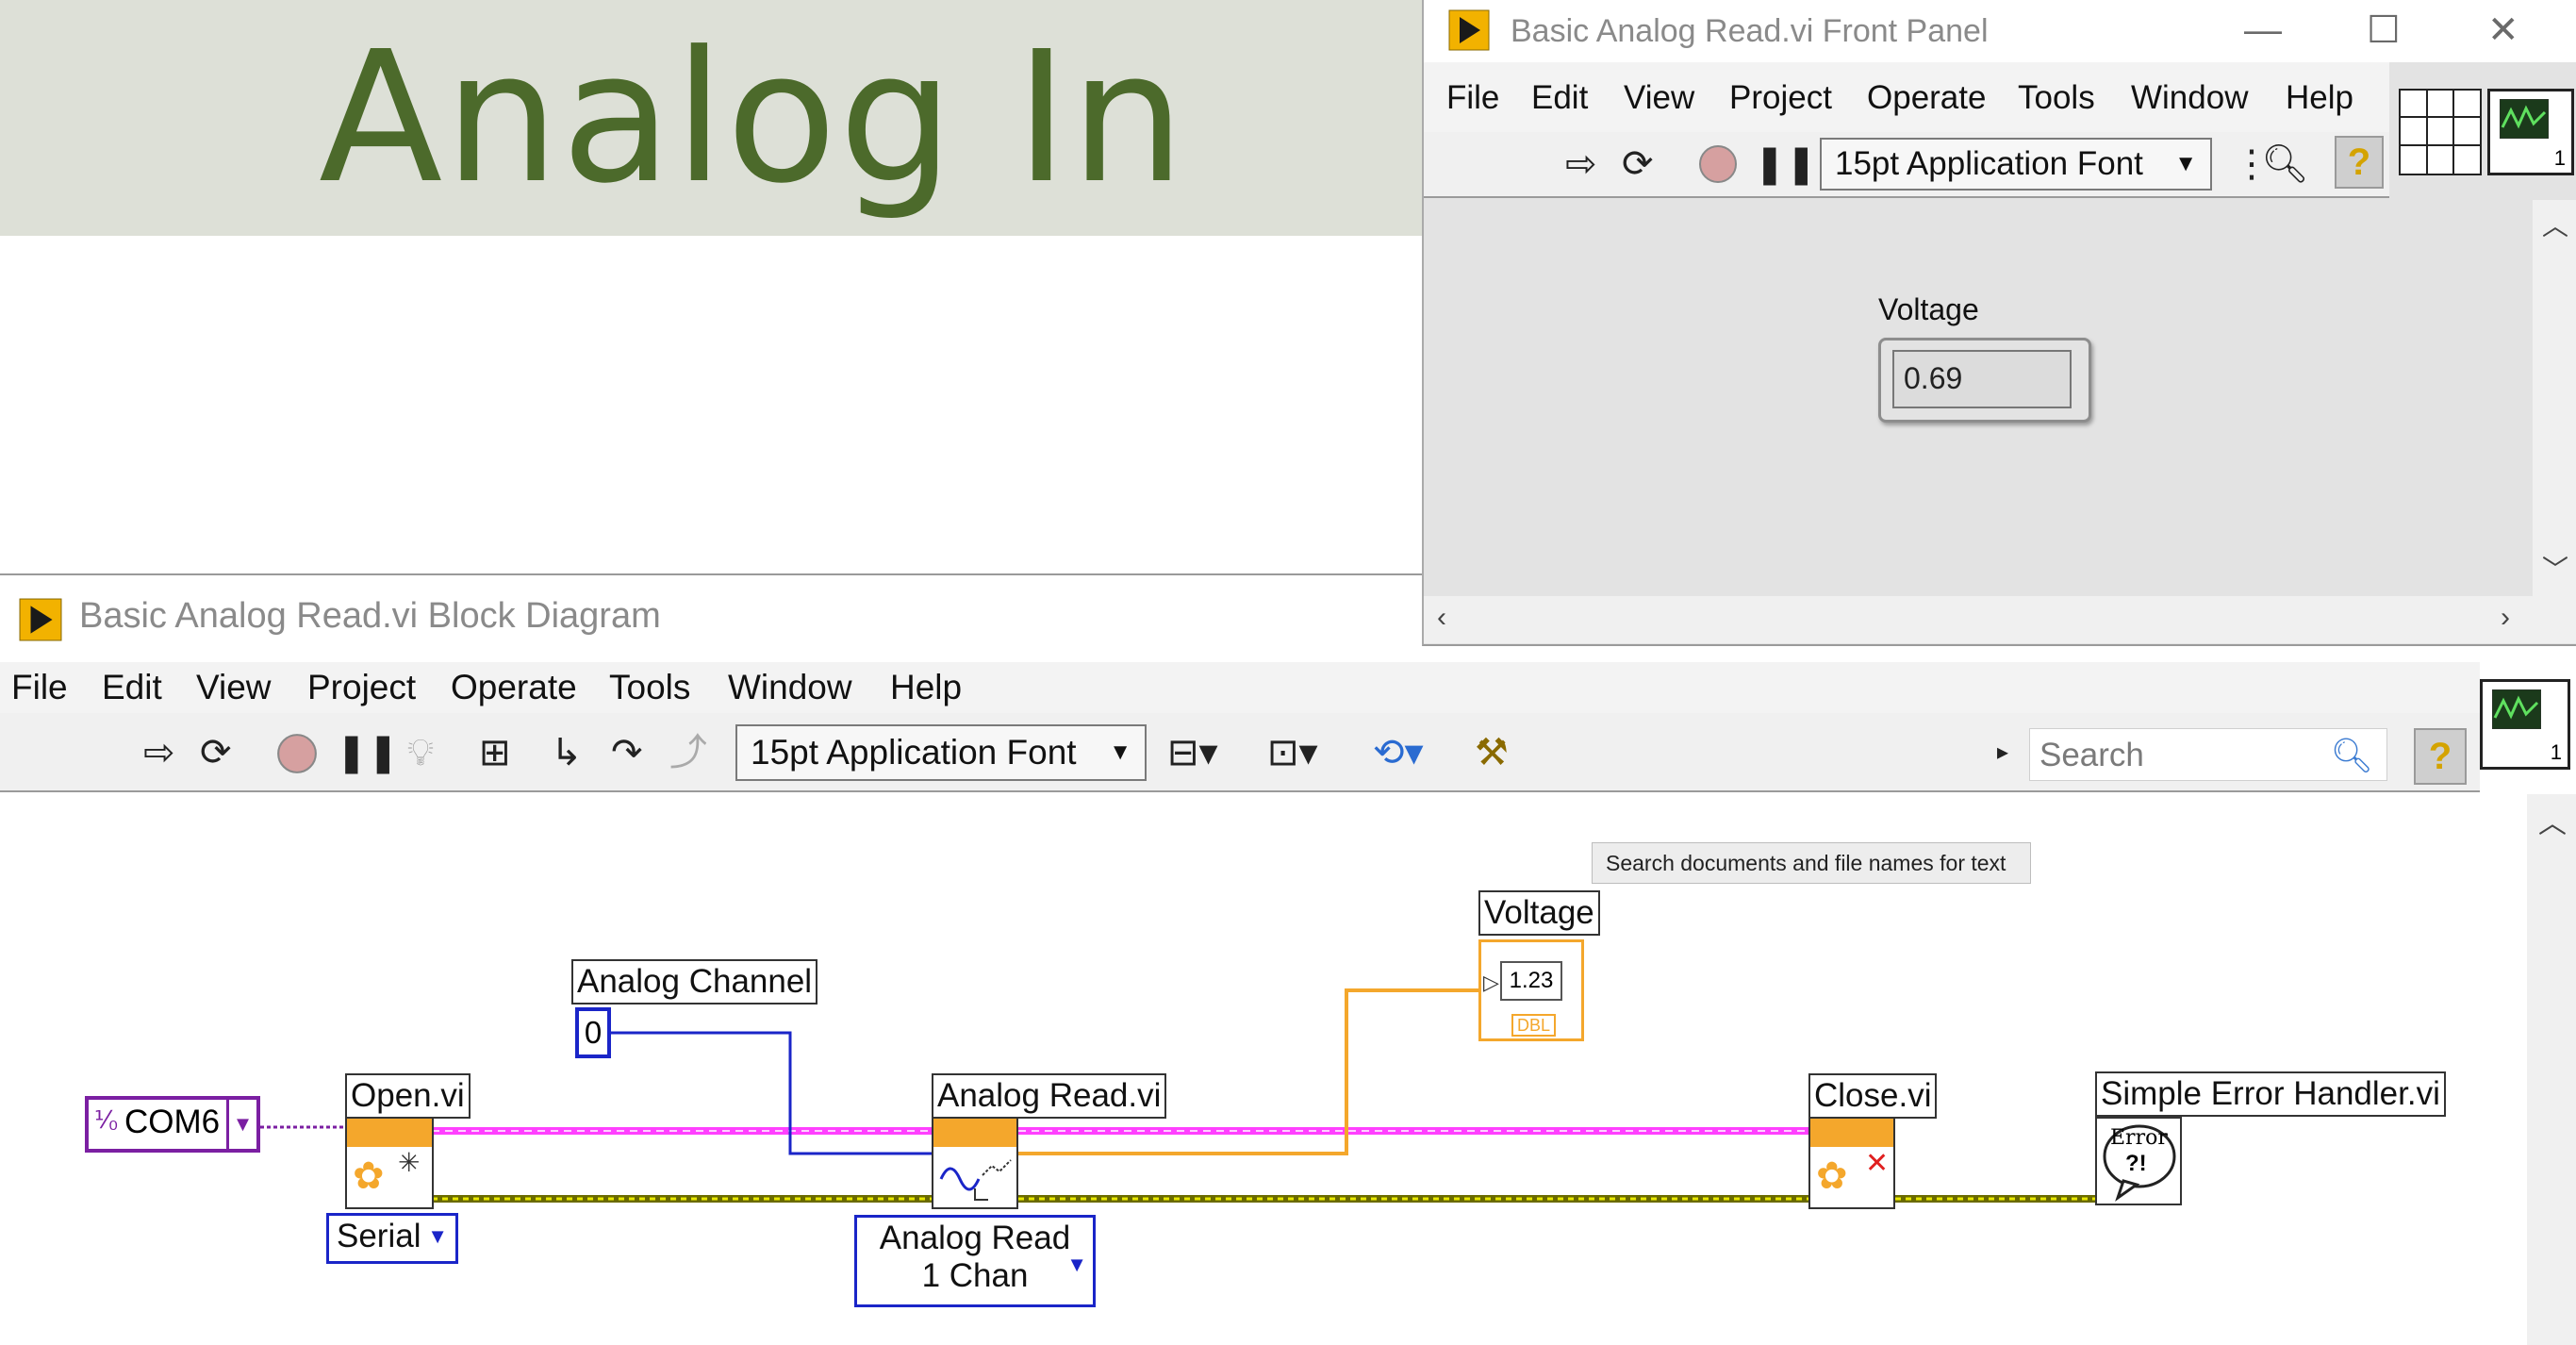 The image size is (2576, 1345). What do you see at coordinates (1851, 1163) in the screenshot?
I see `close-vi-node: ✿ ✕` at bounding box center [1851, 1163].